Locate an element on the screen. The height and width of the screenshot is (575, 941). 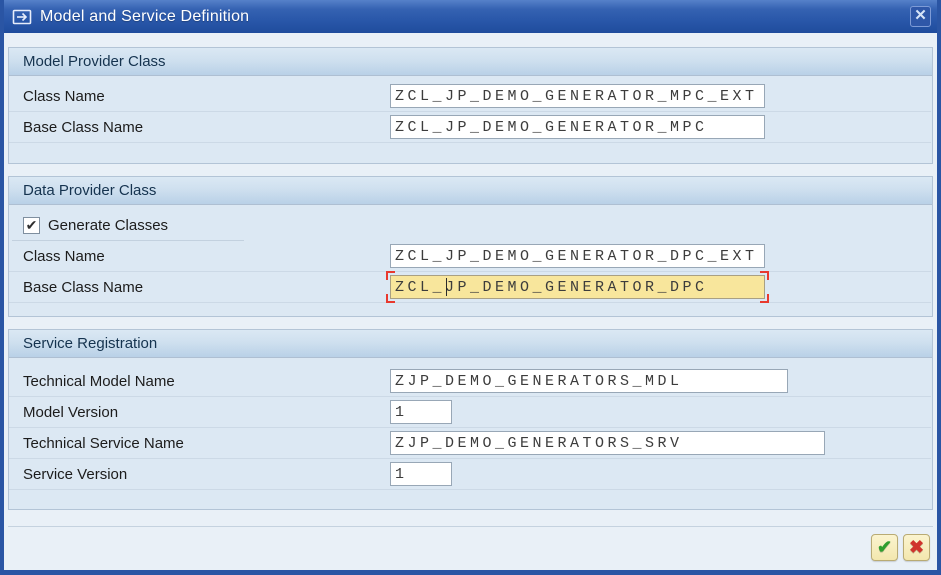
ok-button: ✔ is located at coordinates (884, 547).